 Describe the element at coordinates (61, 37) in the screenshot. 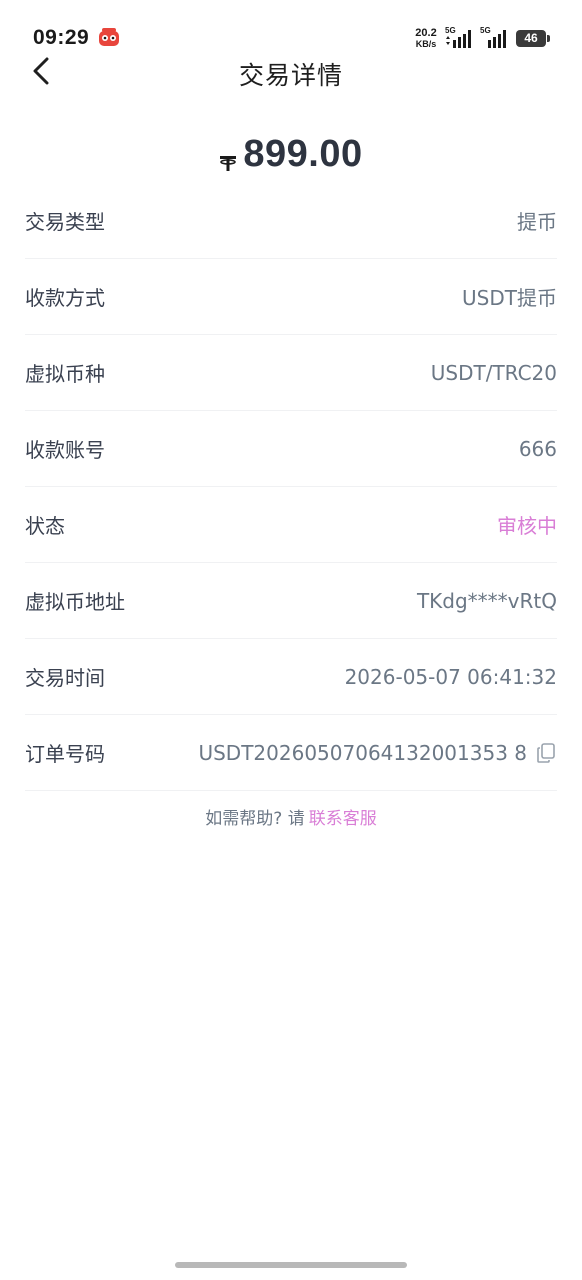

I see `status-time: 09:29` at that location.